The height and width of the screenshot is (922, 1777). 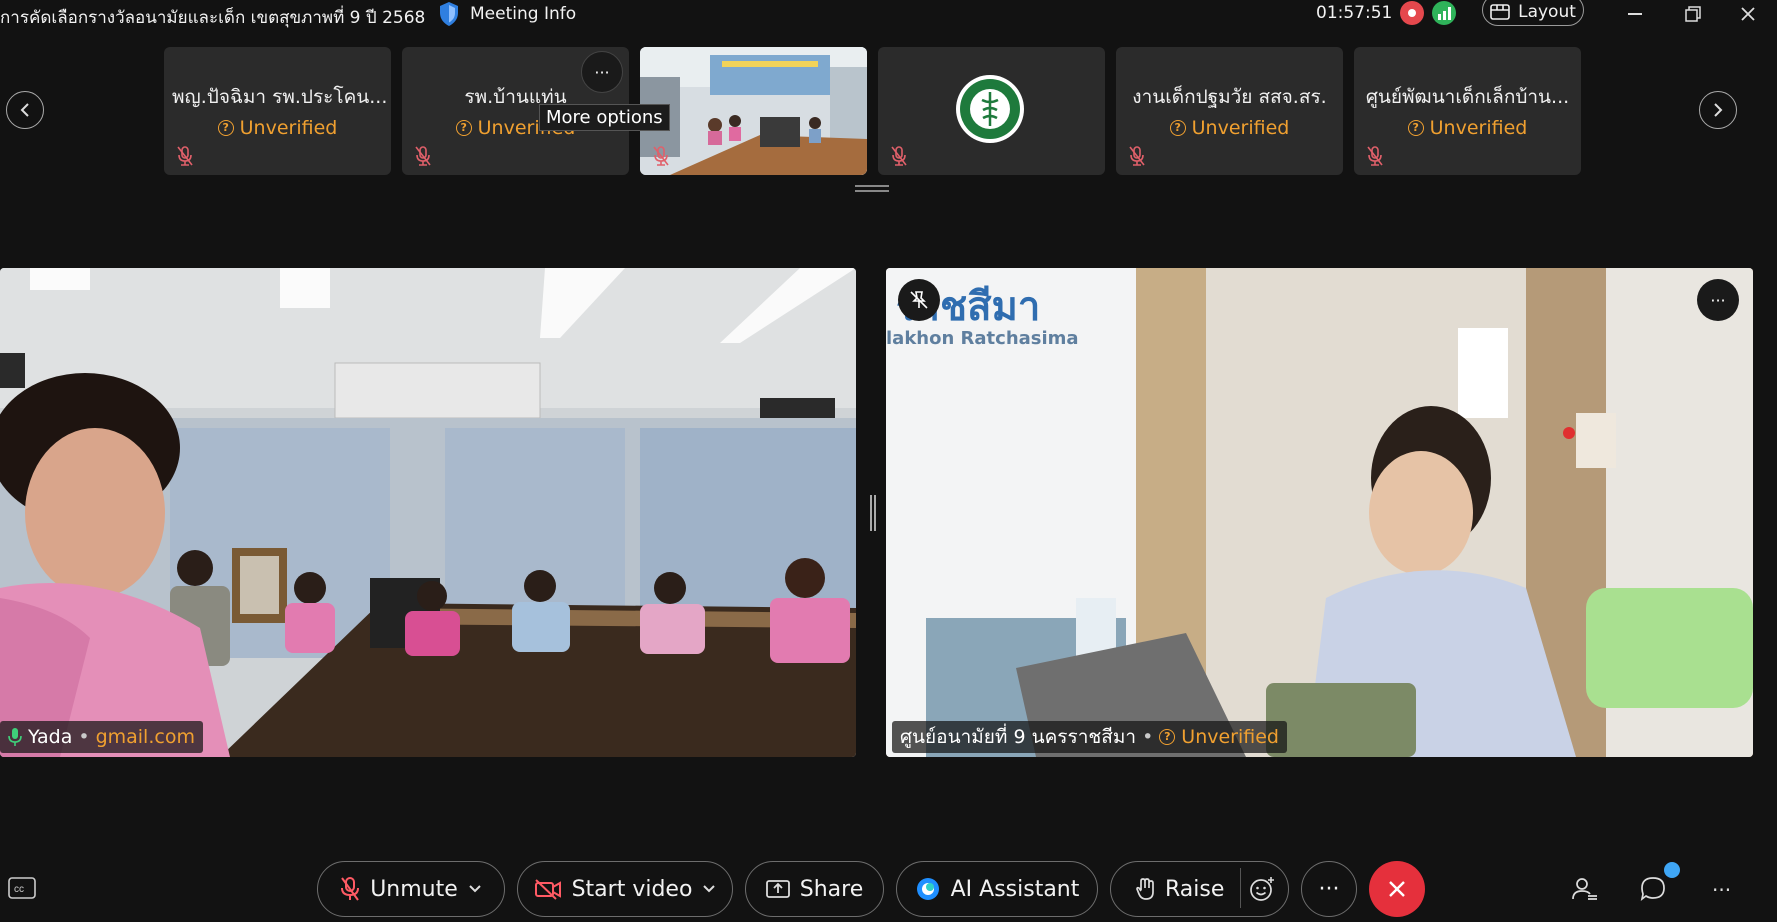 What do you see at coordinates (19, 889) in the screenshot?
I see `svg-text: cc` at bounding box center [19, 889].